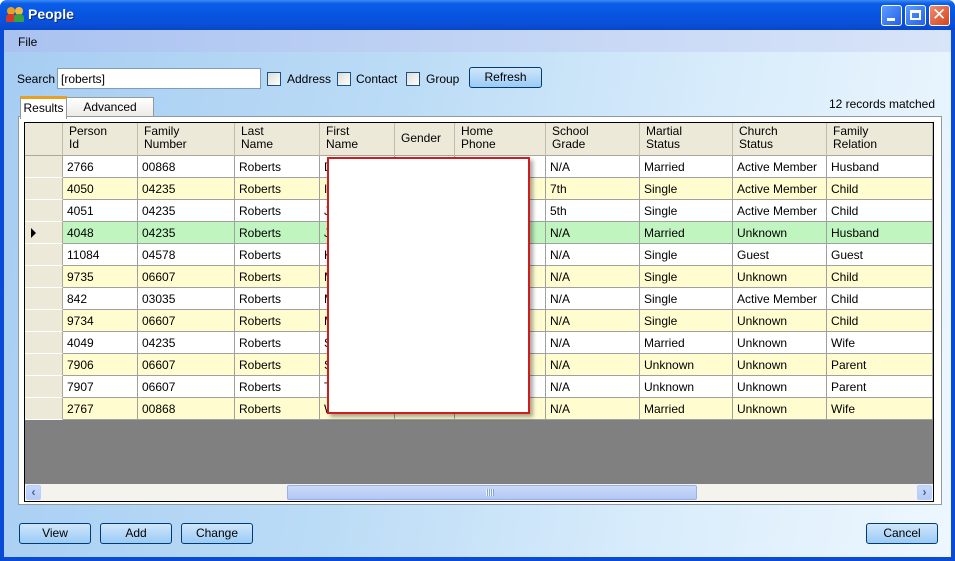 This screenshot has height=561, width=955. What do you see at coordinates (43, 107) in the screenshot?
I see `tab-results: Results` at bounding box center [43, 107].